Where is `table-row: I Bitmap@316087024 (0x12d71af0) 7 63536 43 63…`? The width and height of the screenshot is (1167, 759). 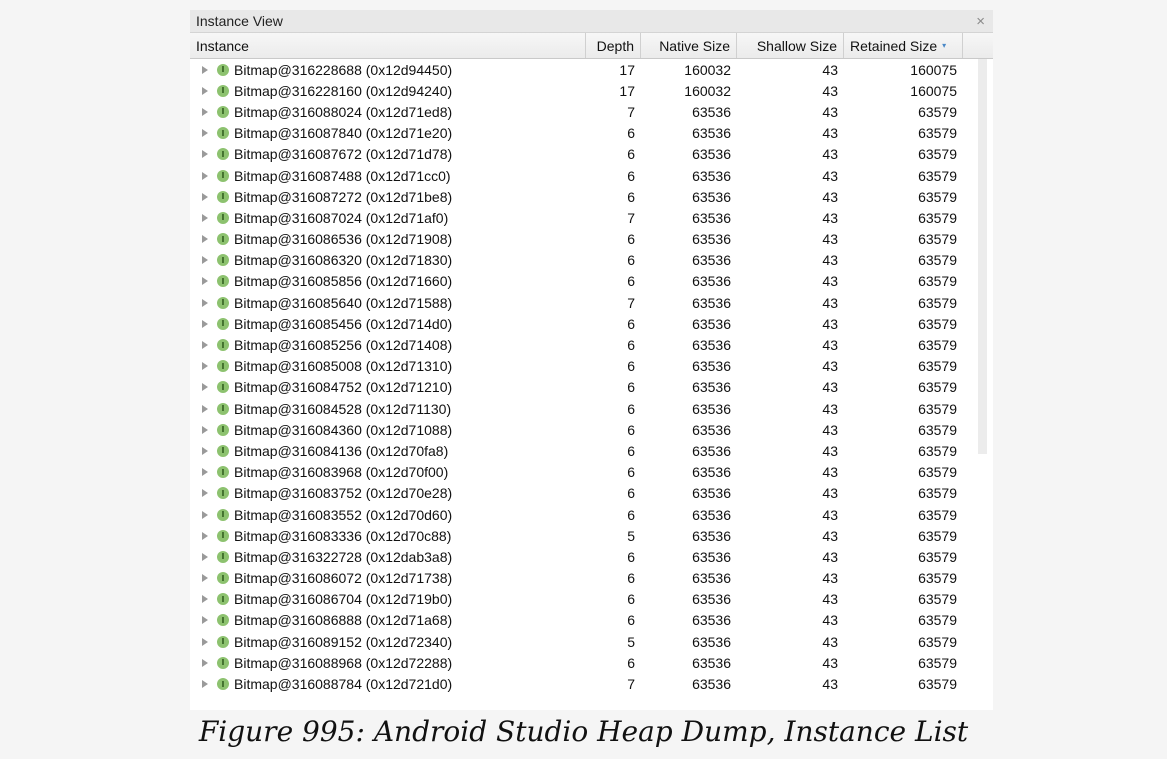
table-row: I Bitmap@316087024 (0x12d71af0) 7 63536 43 63… is located at coordinates (591, 217).